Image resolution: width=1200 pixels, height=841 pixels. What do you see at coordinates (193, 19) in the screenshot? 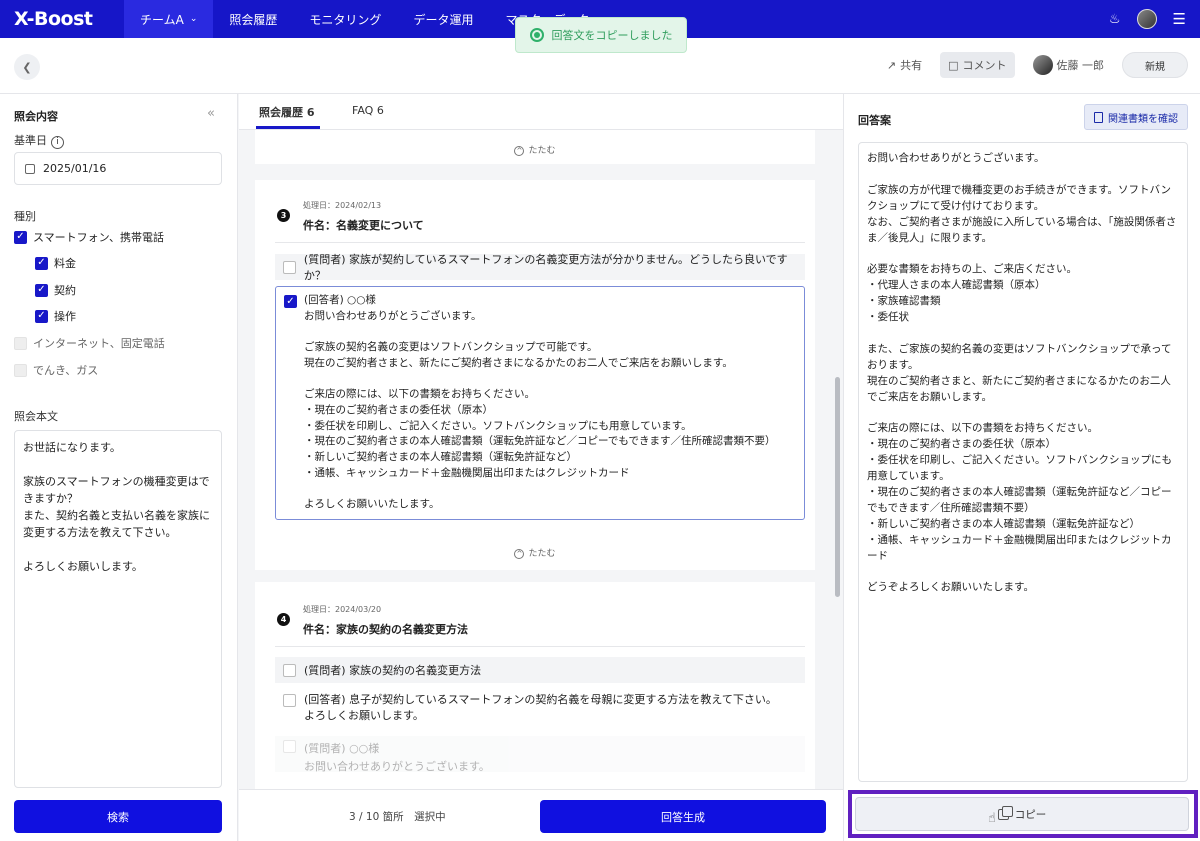
I see `chevron-down-icon: ⌄` at bounding box center [193, 19].